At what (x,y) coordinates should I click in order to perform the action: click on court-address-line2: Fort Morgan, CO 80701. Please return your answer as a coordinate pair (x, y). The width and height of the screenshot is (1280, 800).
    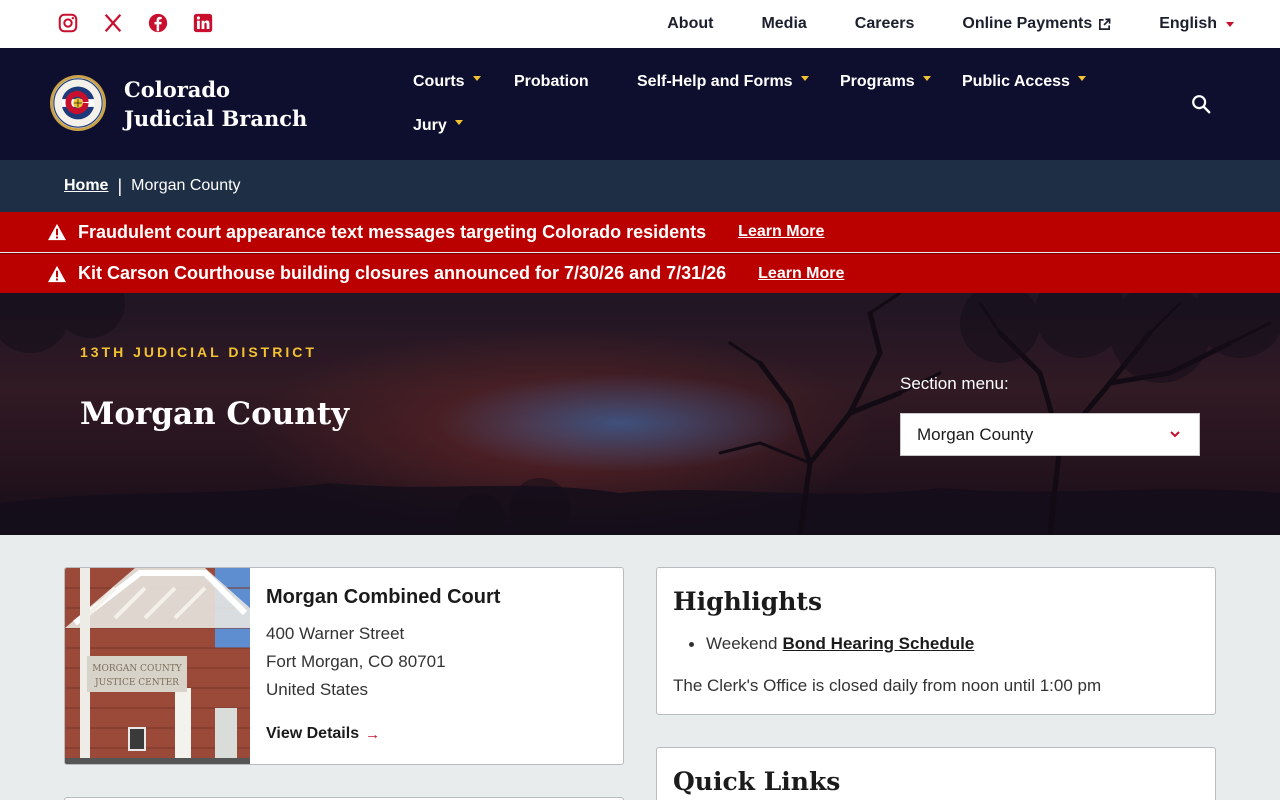
    Looking at the image, I should click on (356, 661).